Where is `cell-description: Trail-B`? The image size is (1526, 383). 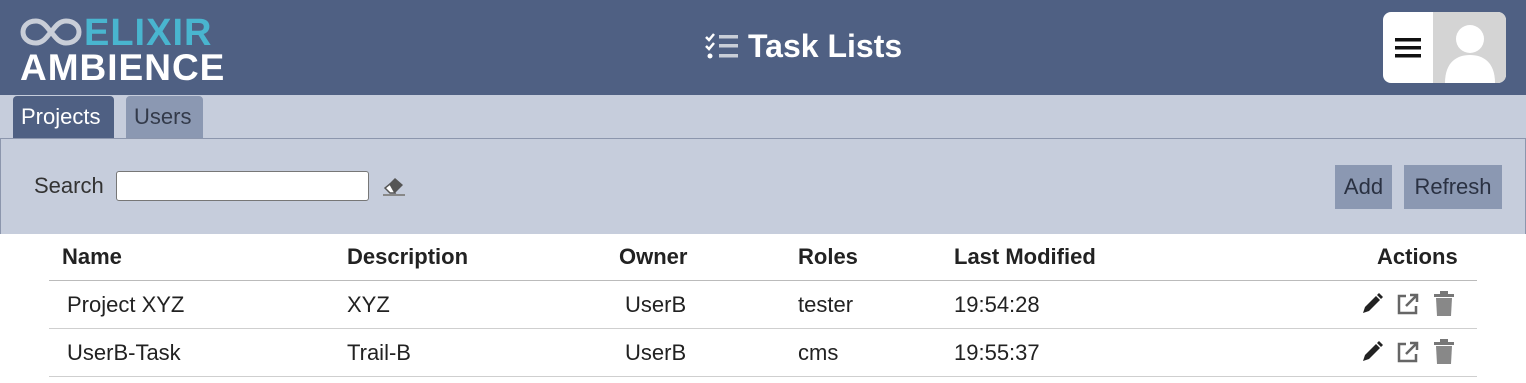 cell-description: Trail-B is located at coordinates (379, 352).